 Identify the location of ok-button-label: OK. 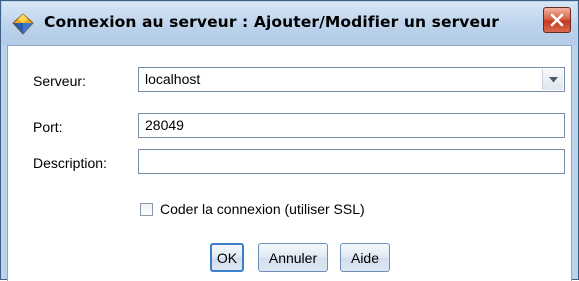
(227, 257).